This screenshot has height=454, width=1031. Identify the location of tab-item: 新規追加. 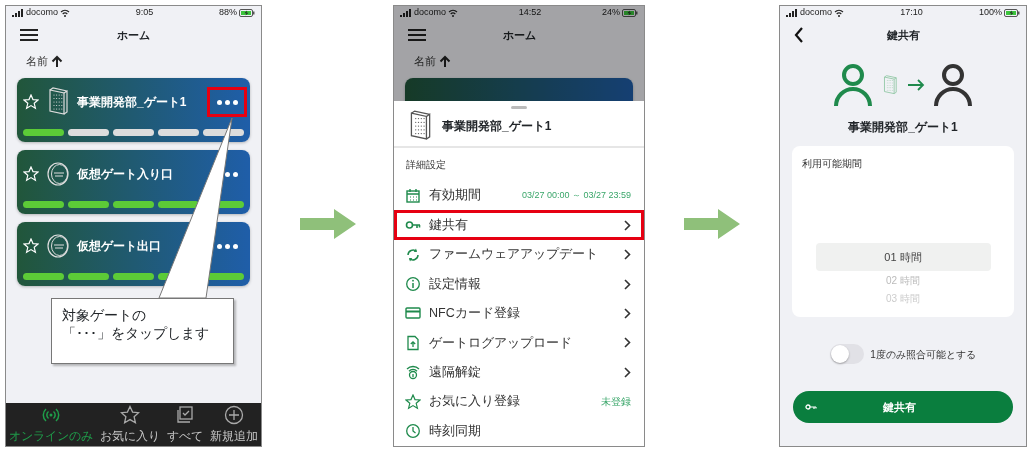
(233, 424).